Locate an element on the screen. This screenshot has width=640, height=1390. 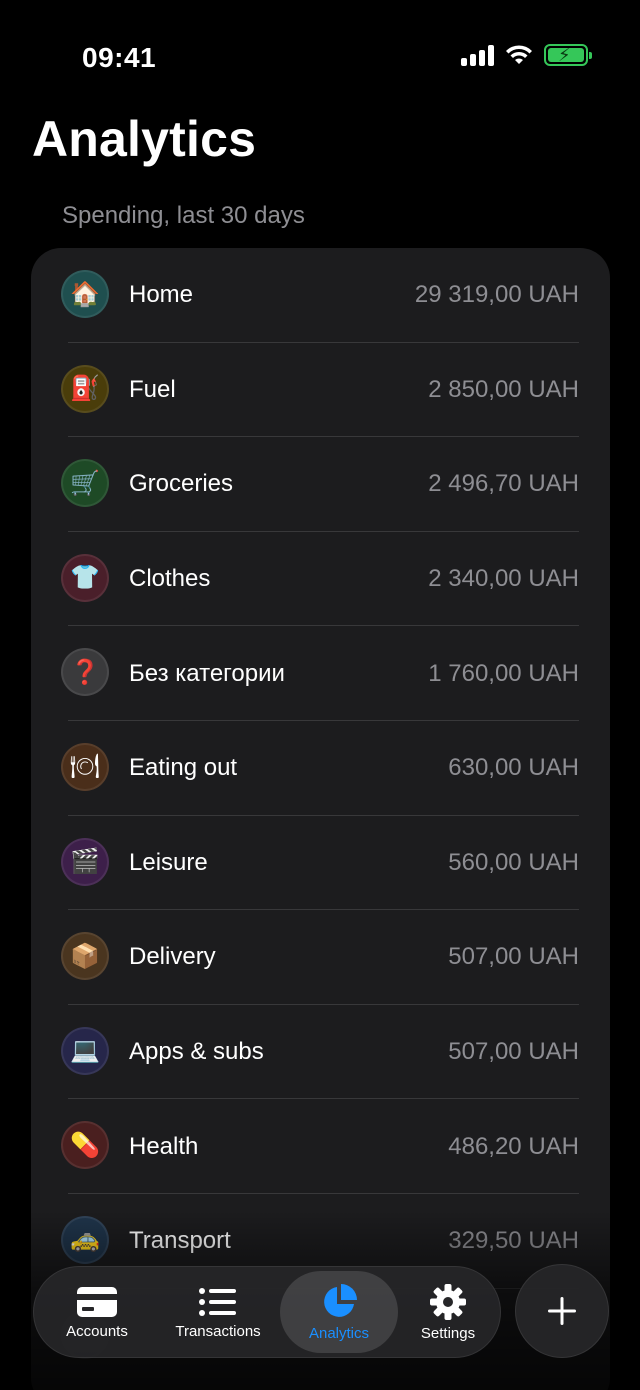
category-row: ❓ Без категории 1 760,00 UAH is located at coordinates (320, 673).